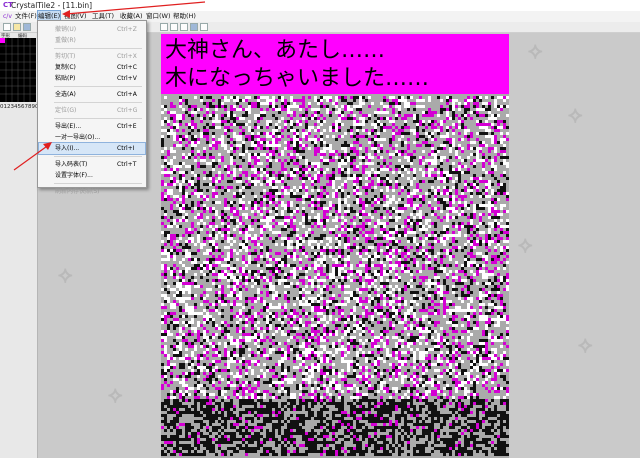  What do you see at coordinates (174, 27) in the screenshot?
I see `toolbar-button-b` at bounding box center [174, 27].